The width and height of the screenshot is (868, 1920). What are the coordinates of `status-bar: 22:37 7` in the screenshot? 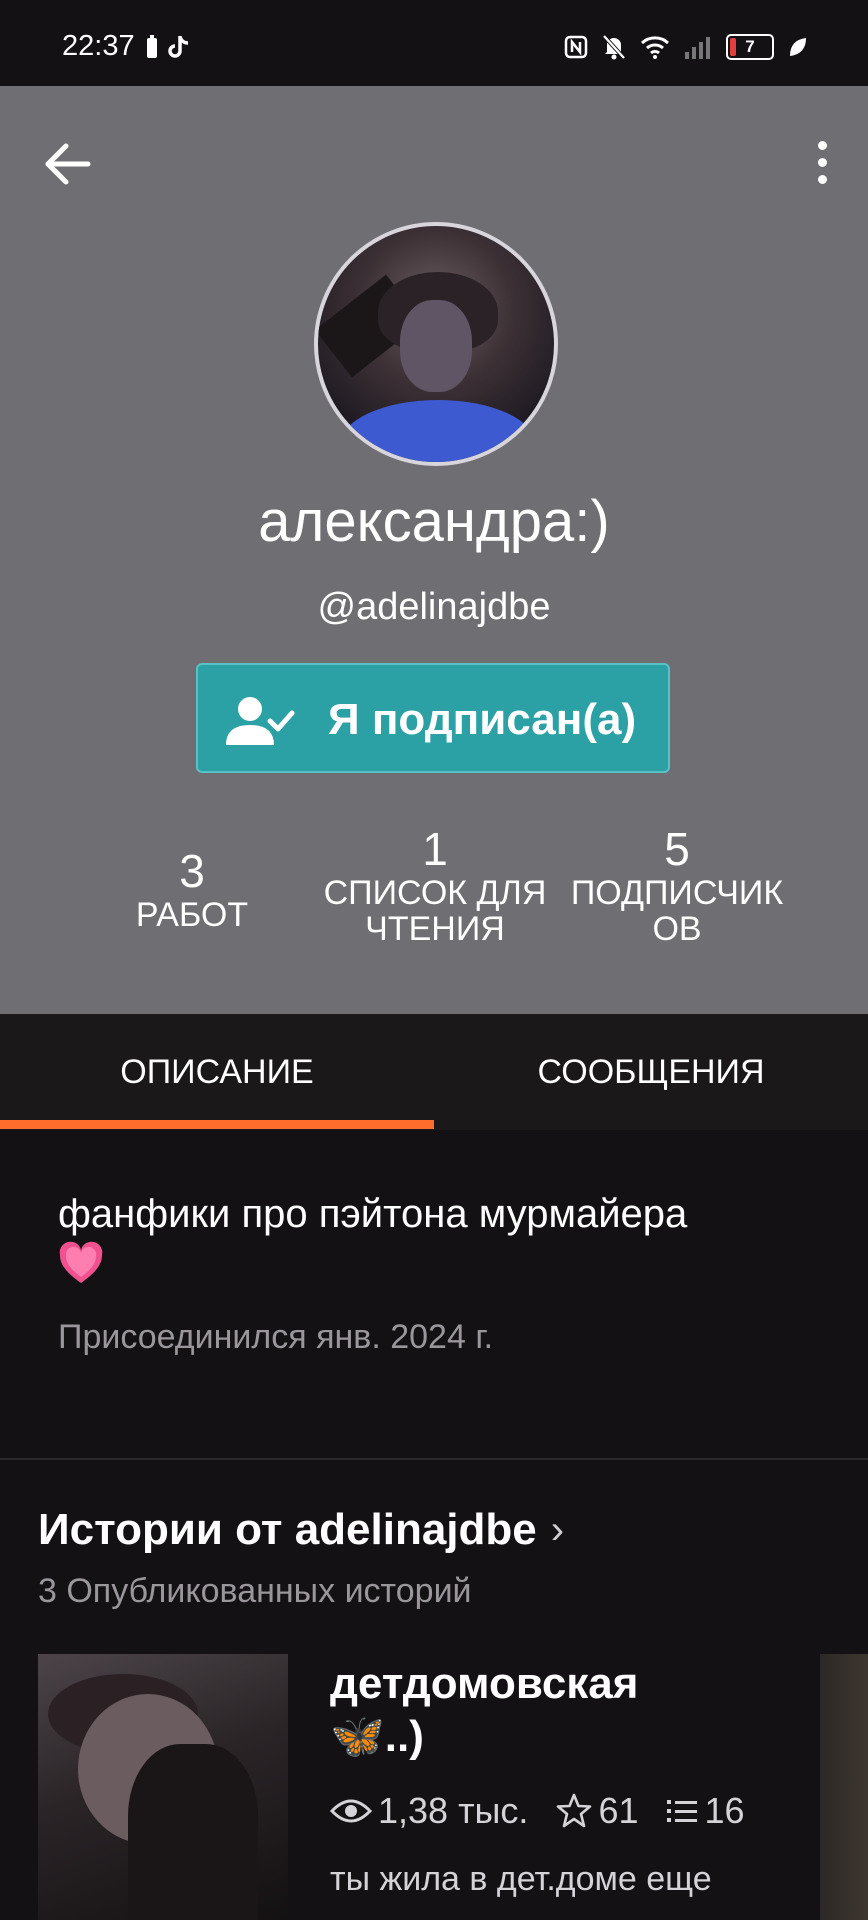 It's located at (434, 43).